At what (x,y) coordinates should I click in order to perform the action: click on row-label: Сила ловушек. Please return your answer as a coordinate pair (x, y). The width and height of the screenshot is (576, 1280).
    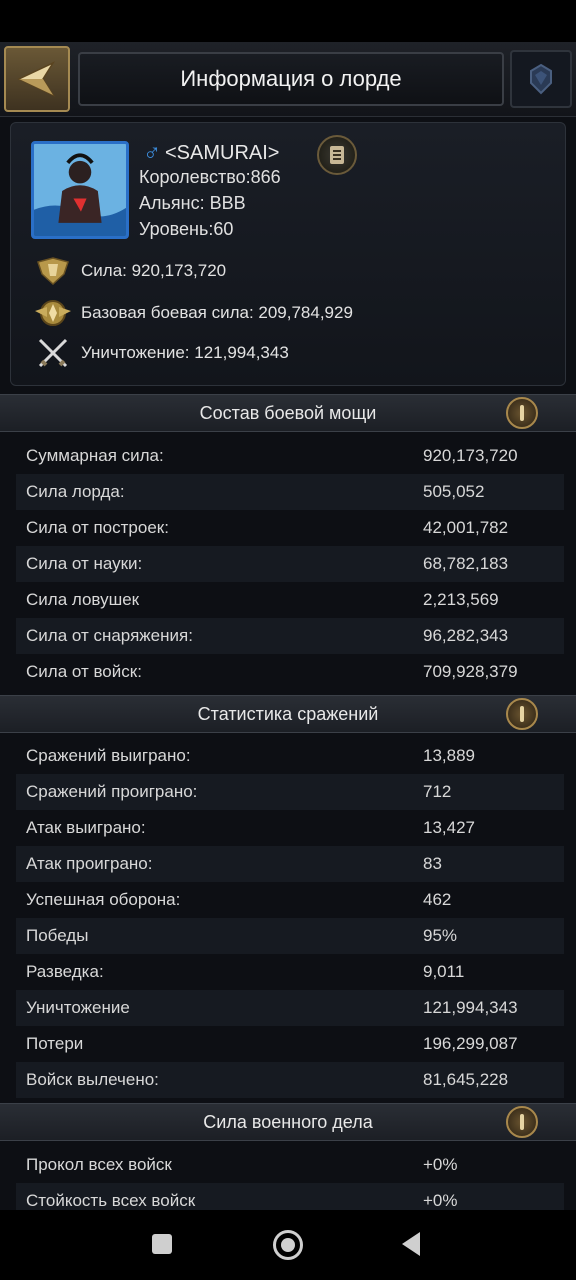
    Looking at the image, I should click on (83, 599).